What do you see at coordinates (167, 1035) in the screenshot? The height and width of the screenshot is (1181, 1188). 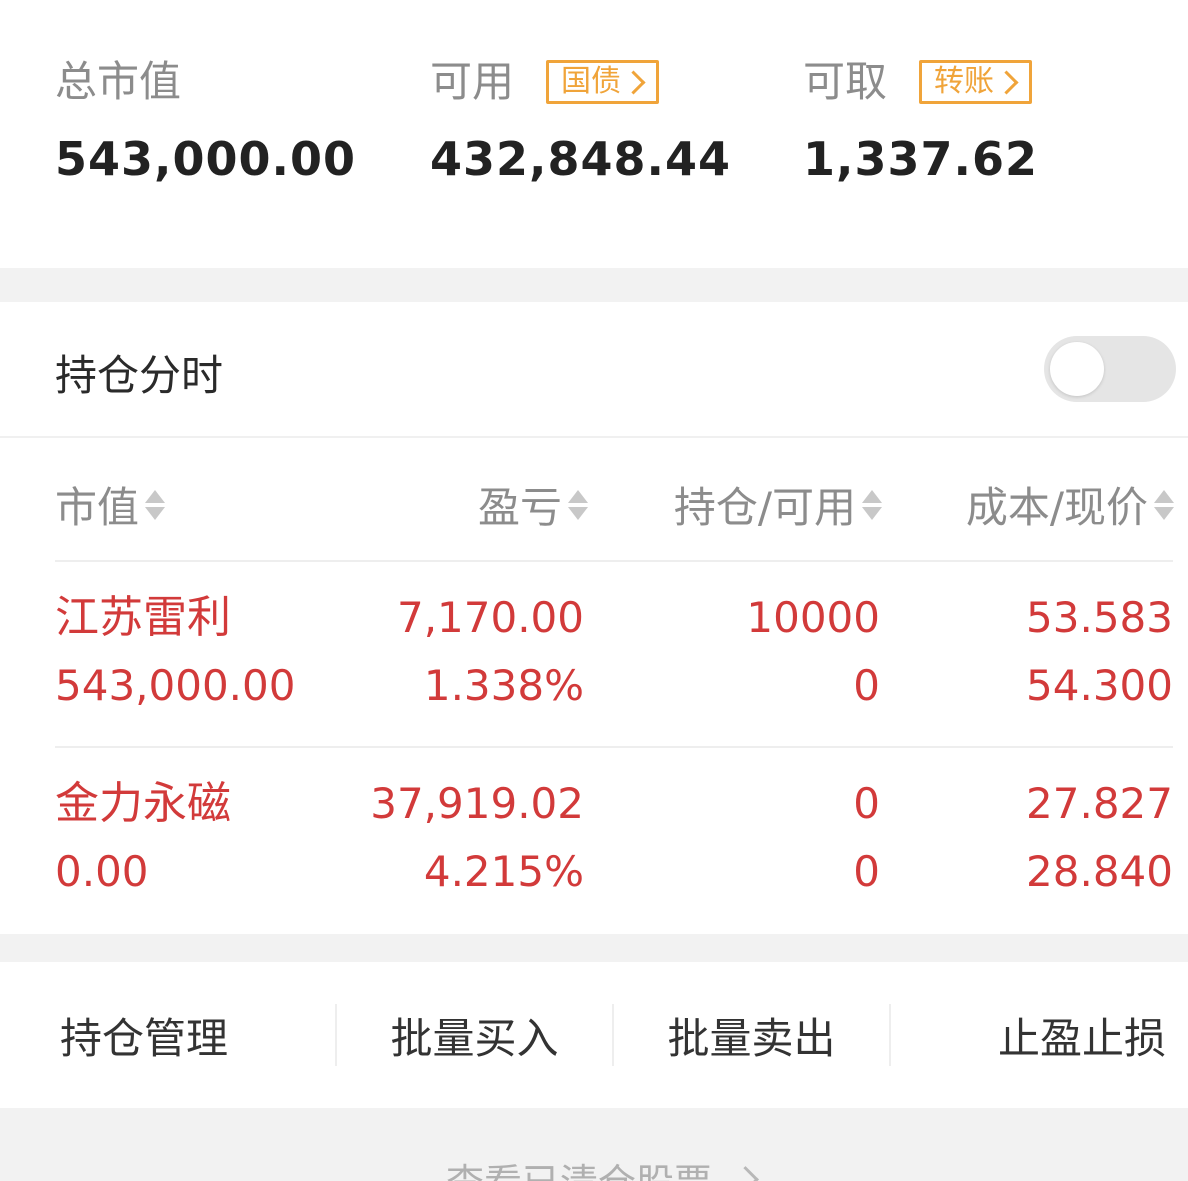 I see `position-management-button: 持仓管理` at bounding box center [167, 1035].